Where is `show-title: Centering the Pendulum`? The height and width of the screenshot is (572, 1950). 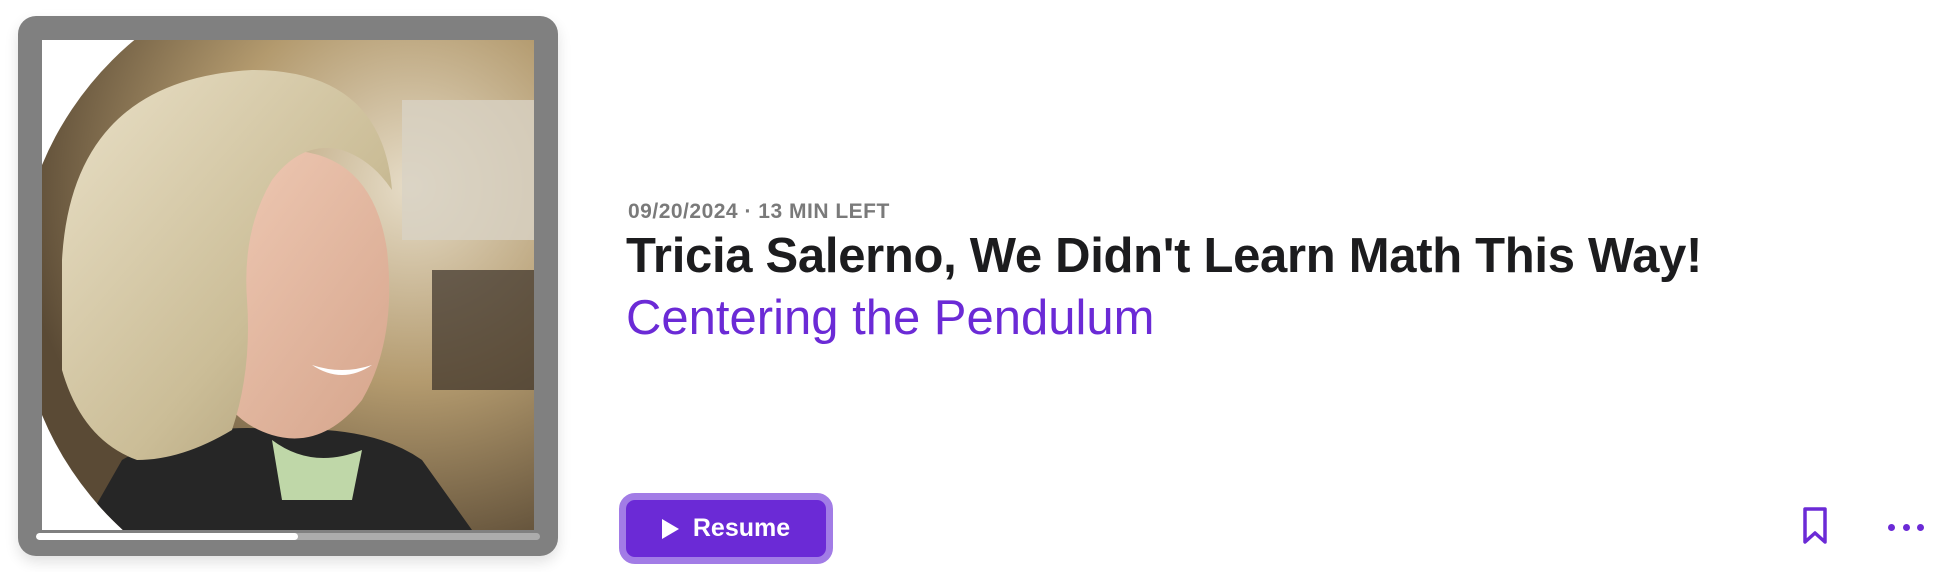 show-title: Centering the Pendulum is located at coordinates (890, 318).